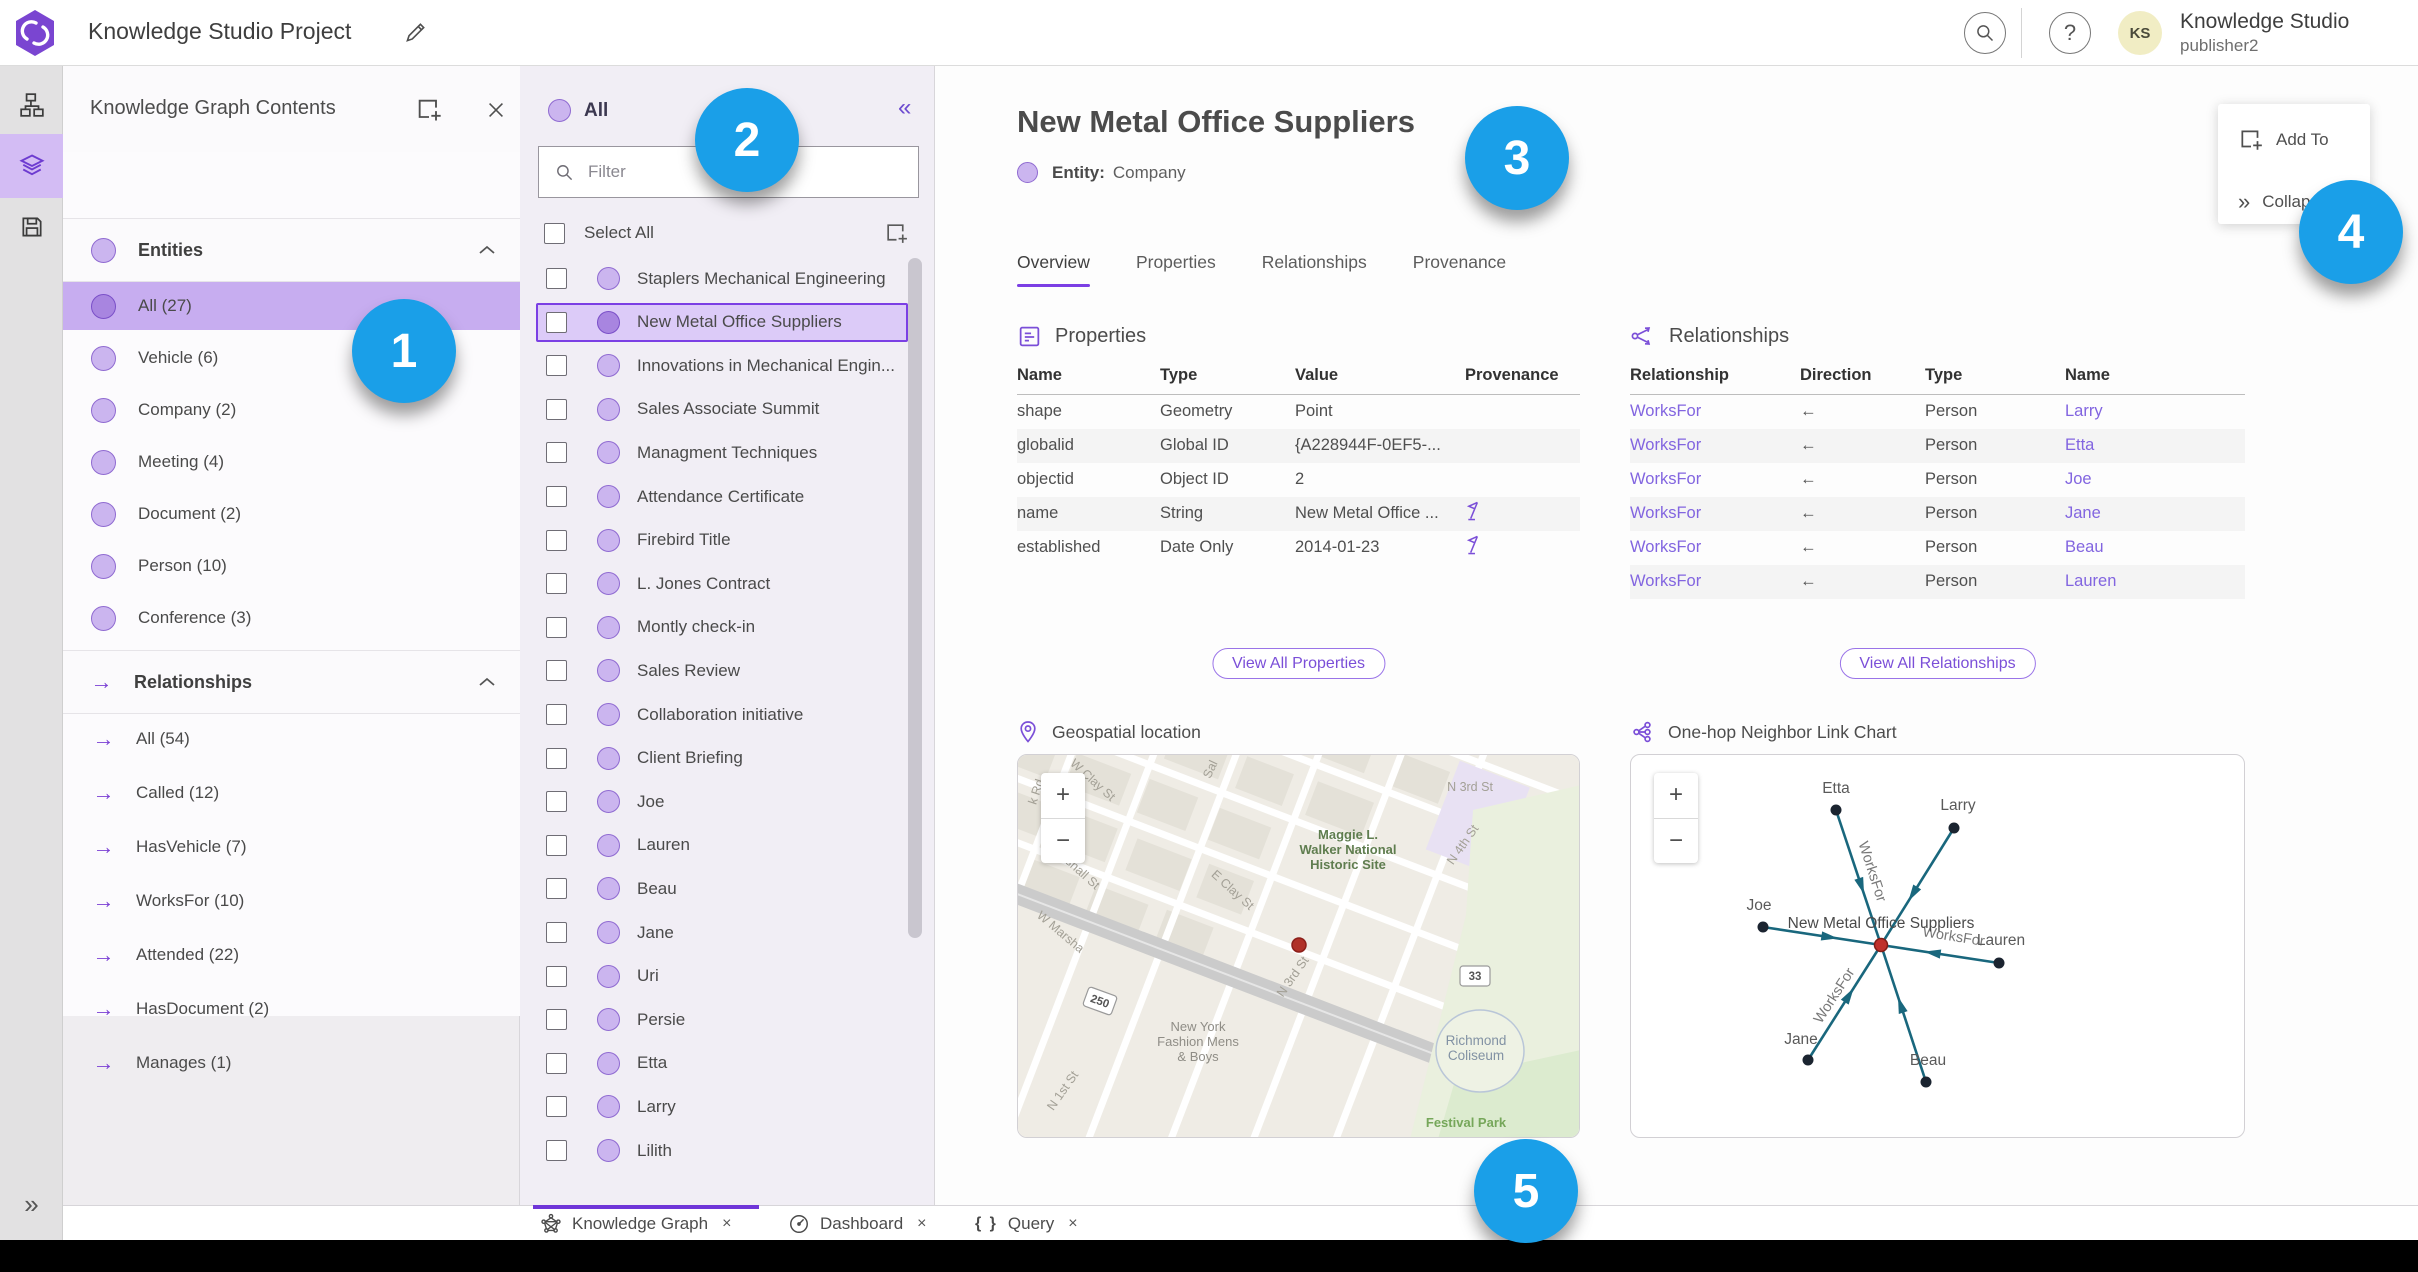 This screenshot has height=1272, width=2418. I want to click on collapse-panel-icon: «, so click(904, 108).